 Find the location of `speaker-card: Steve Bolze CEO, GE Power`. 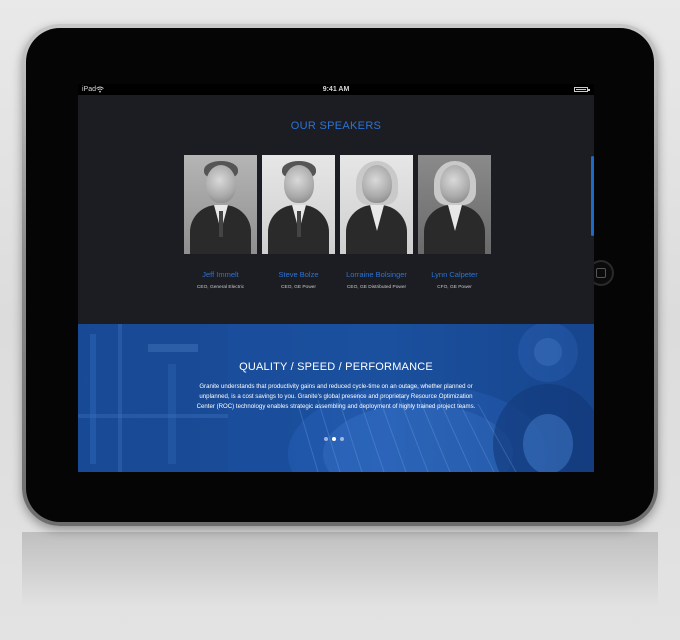

speaker-card: Steve Bolze CEO, GE Power is located at coordinates (298, 222).